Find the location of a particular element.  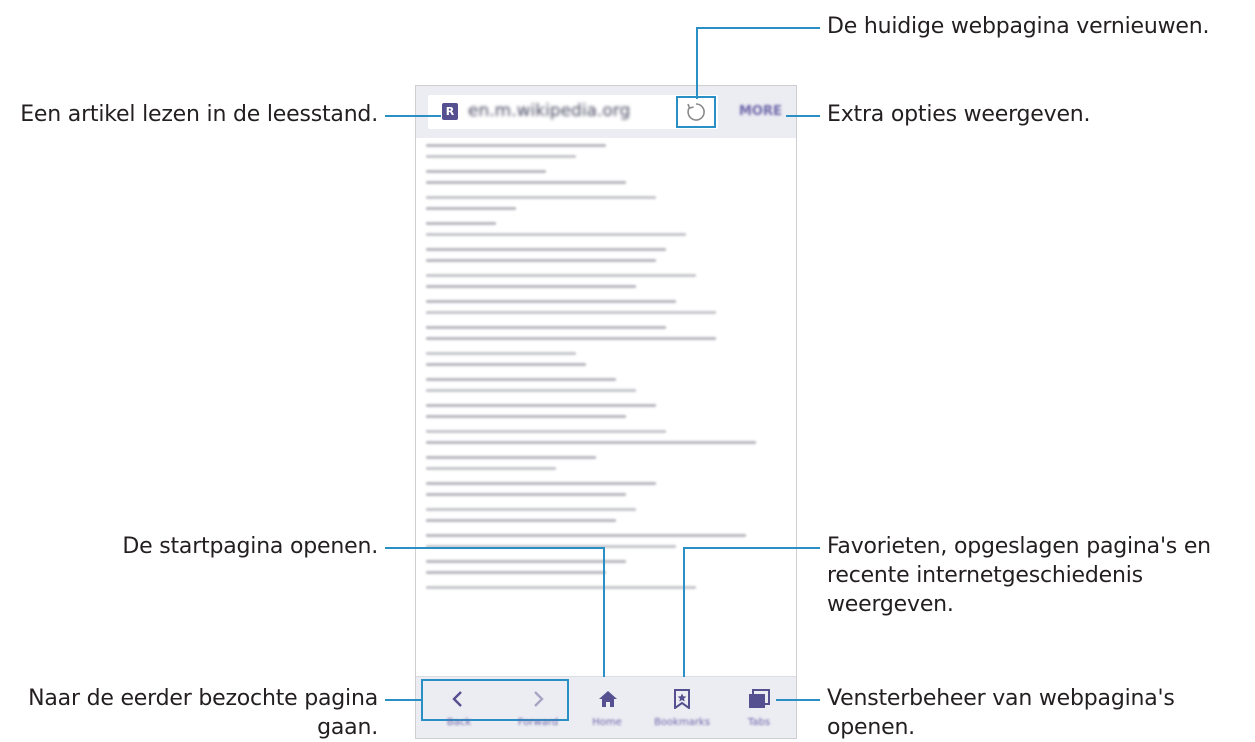

back-label: Back is located at coordinates (459, 722).